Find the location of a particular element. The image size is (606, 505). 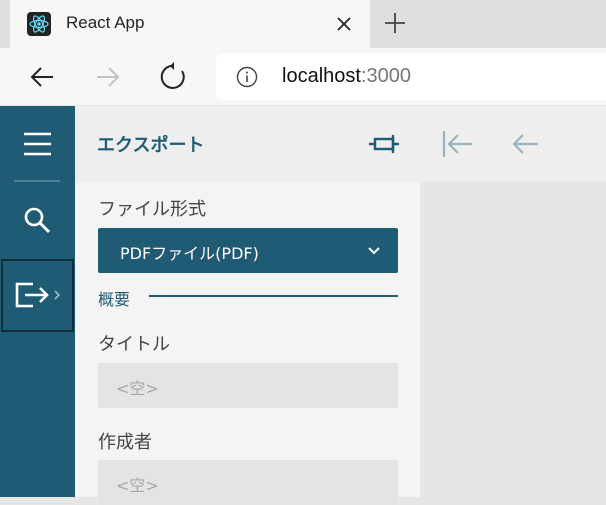

reload-icon is located at coordinates (174, 77).